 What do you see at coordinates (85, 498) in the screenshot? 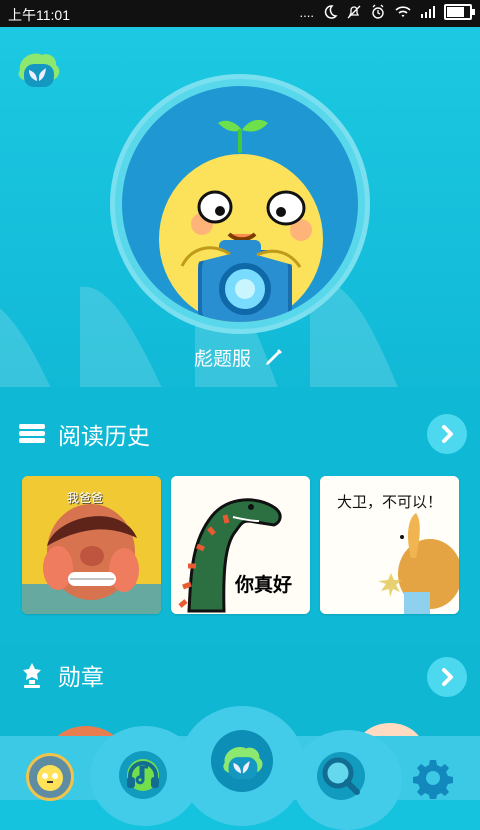
I see `book-title: 我爸爸` at bounding box center [85, 498].